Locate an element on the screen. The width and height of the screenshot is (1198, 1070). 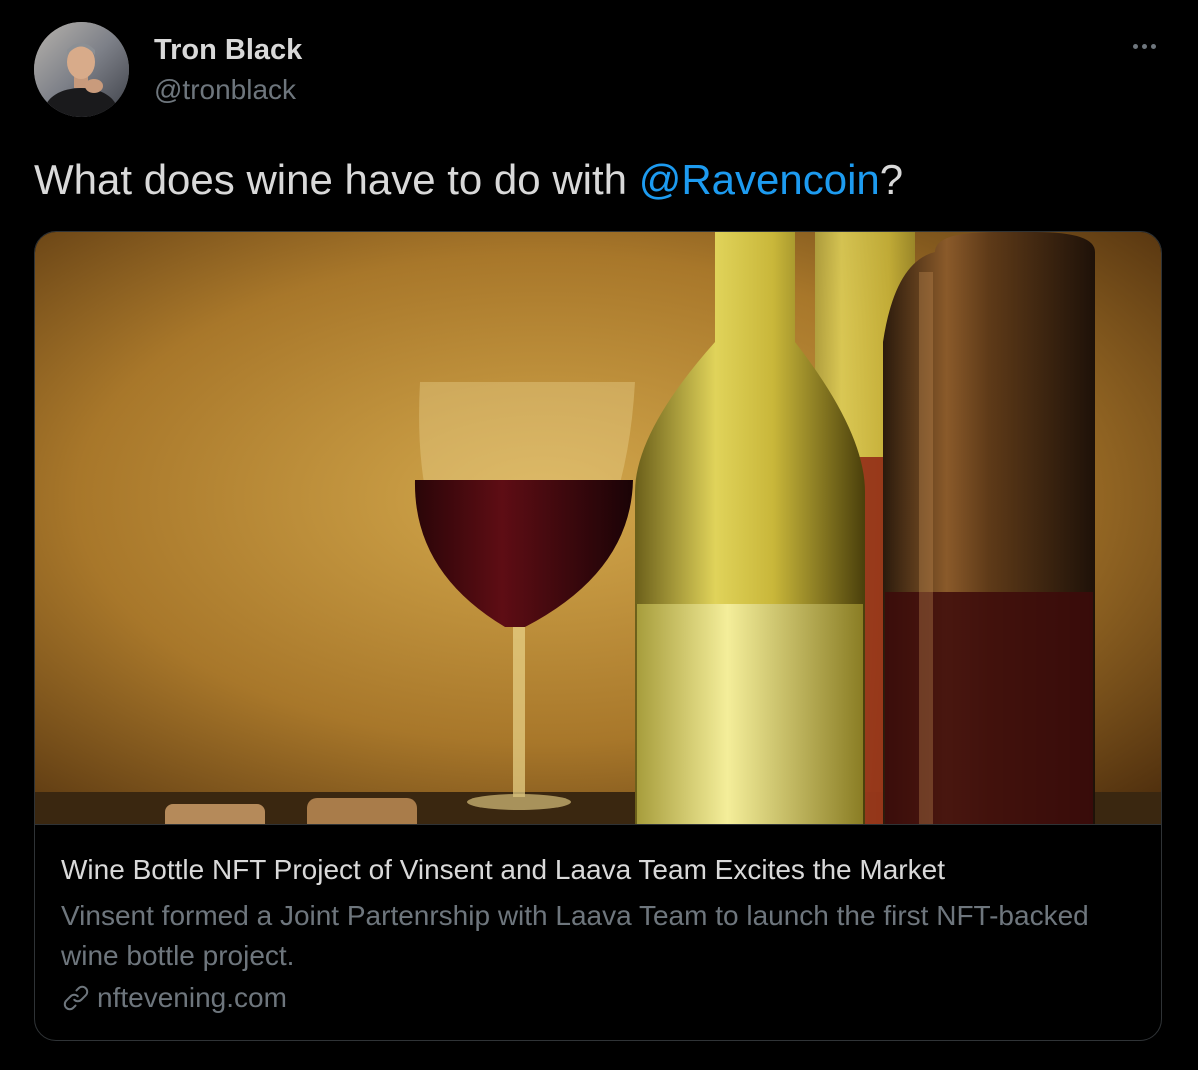
author-handle: @tronblack is located at coordinates (225, 90).